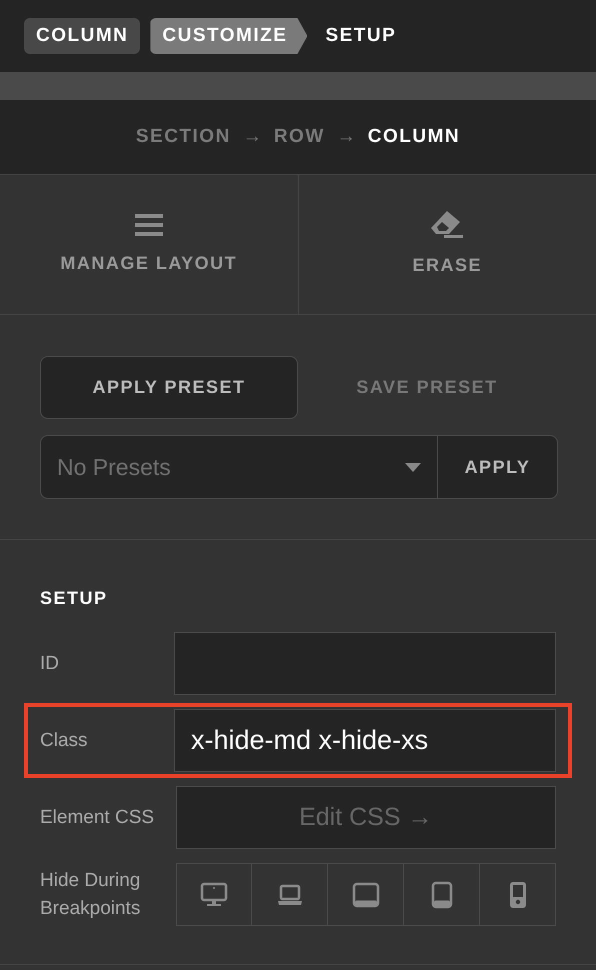 The height and width of the screenshot is (970, 596). I want to click on field-label: Class, so click(64, 740).